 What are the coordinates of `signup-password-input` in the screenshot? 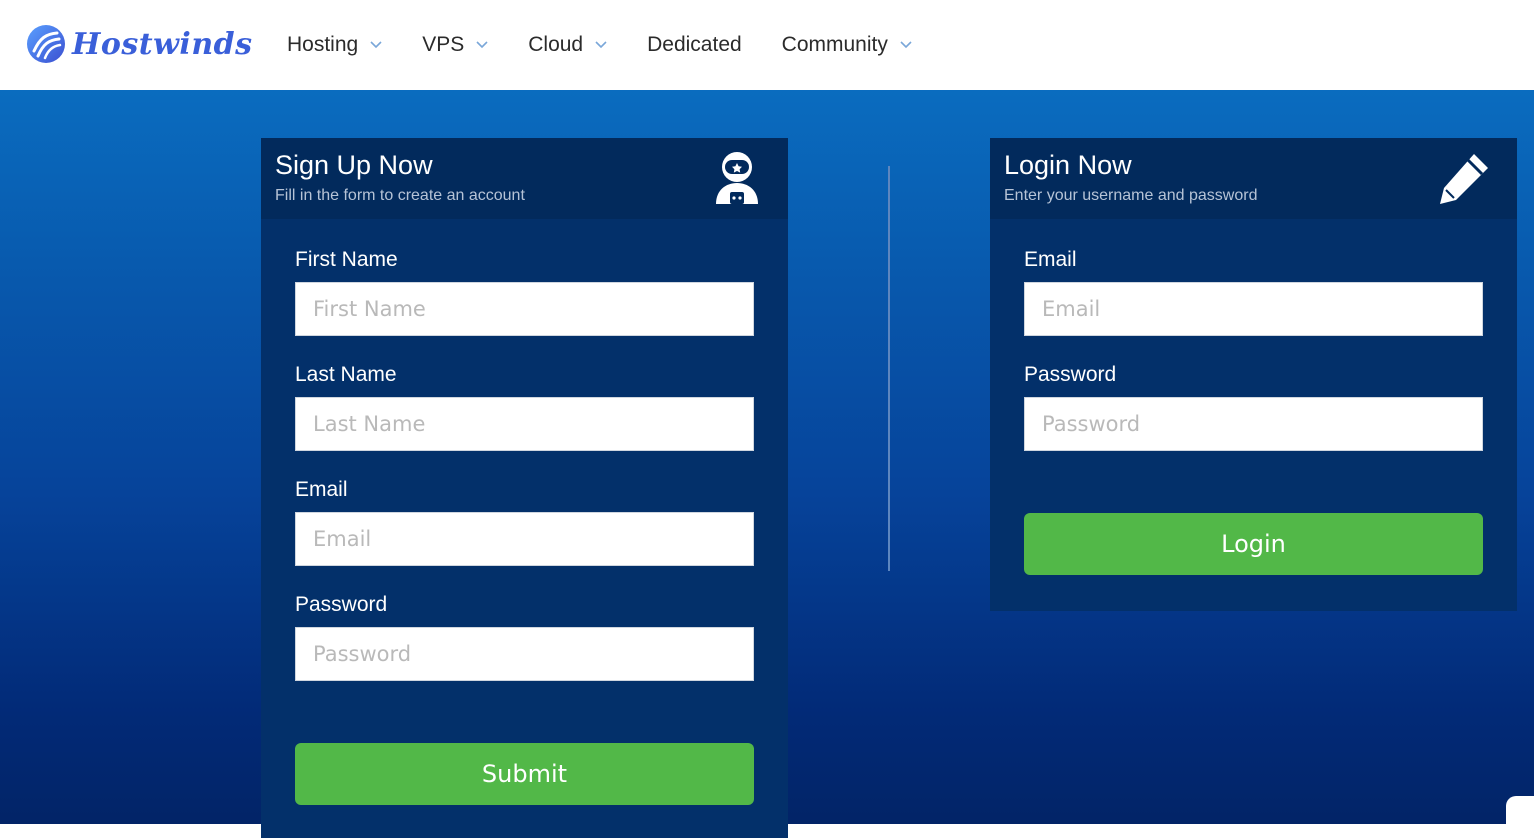 It's located at (524, 654).